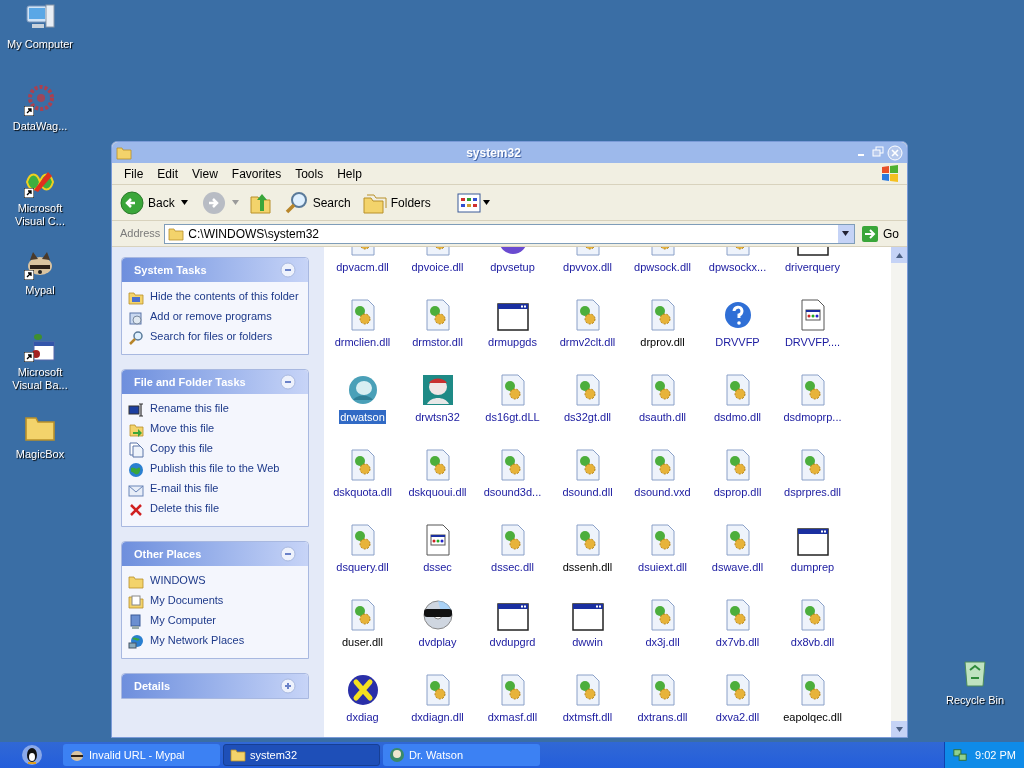 Image resolution: width=1024 pixels, height=768 pixels. What do you see at coordinates (256, 173) in the screenshot?
I see `menu-item: Favorites` at bounding box center [256, 173].